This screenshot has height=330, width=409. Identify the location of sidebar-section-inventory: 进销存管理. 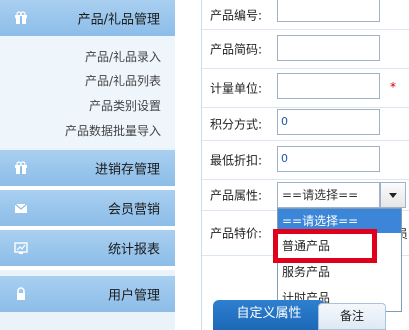
(87, 168).